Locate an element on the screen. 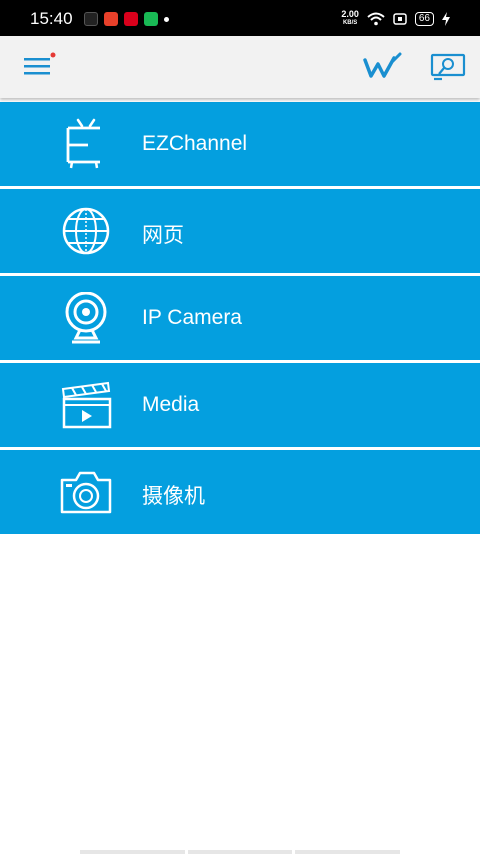 Image resolution: width=480 pixels, height=854 pixels. menu-item-label: EZChannel is located at coordinates (195, 143).